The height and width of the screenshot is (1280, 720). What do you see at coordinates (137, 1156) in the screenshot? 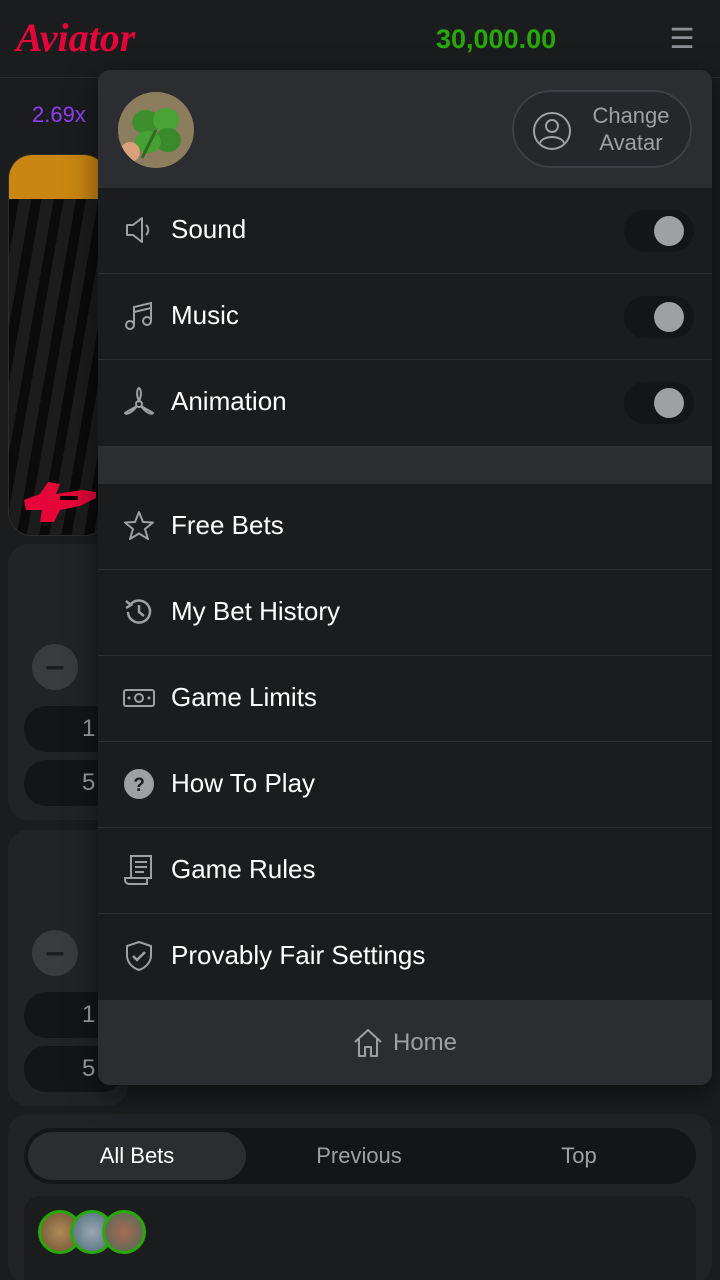
I see `tab-all-bets: All Bets` at bounding box center [137, 1156].